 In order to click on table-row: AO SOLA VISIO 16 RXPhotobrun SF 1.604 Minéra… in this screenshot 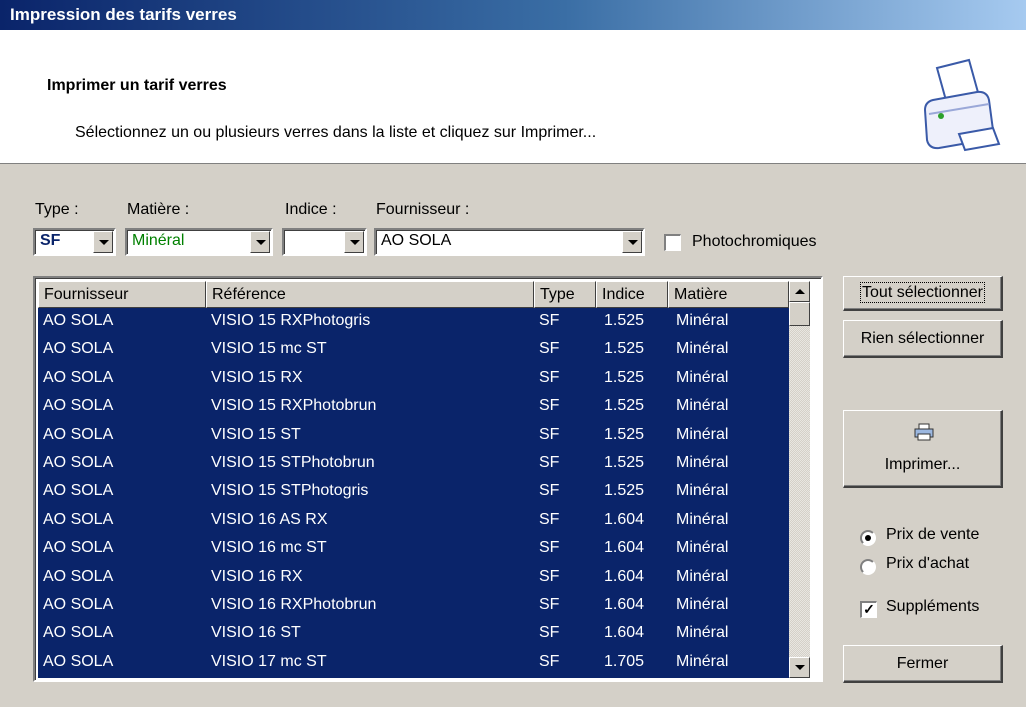, I will do `click(413, 606)`.